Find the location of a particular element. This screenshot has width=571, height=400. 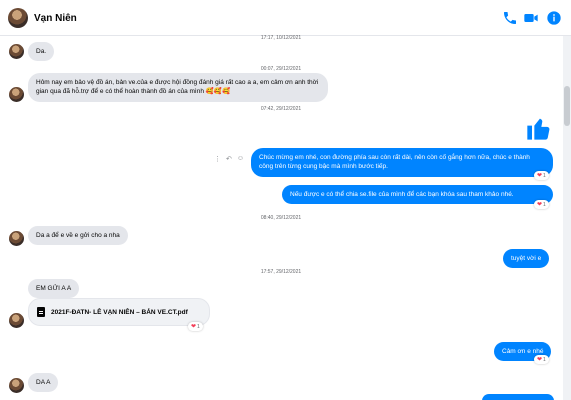

info-icon is located at coordinates (554, 18).